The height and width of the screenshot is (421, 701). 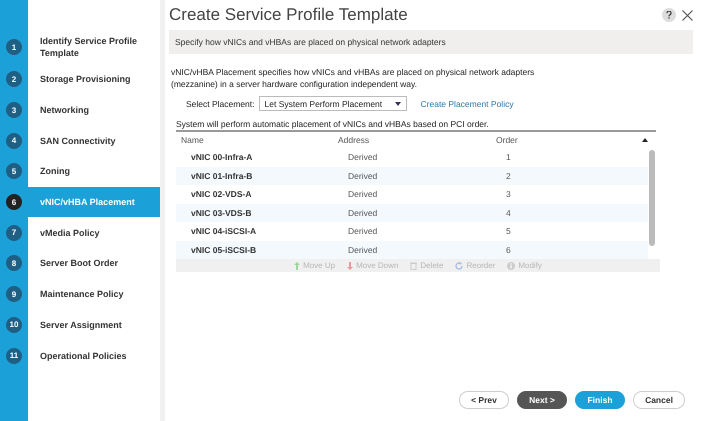 I want to click on cancel-button: Cancel, so click(x=659, y=400).